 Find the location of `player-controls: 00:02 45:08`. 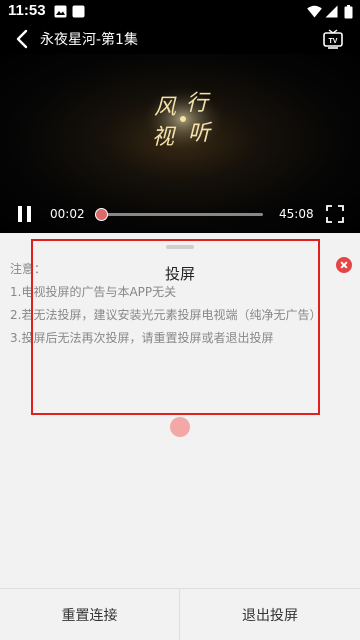

player-controls: 00:02 45:08 is located at coordinates (180, 216).